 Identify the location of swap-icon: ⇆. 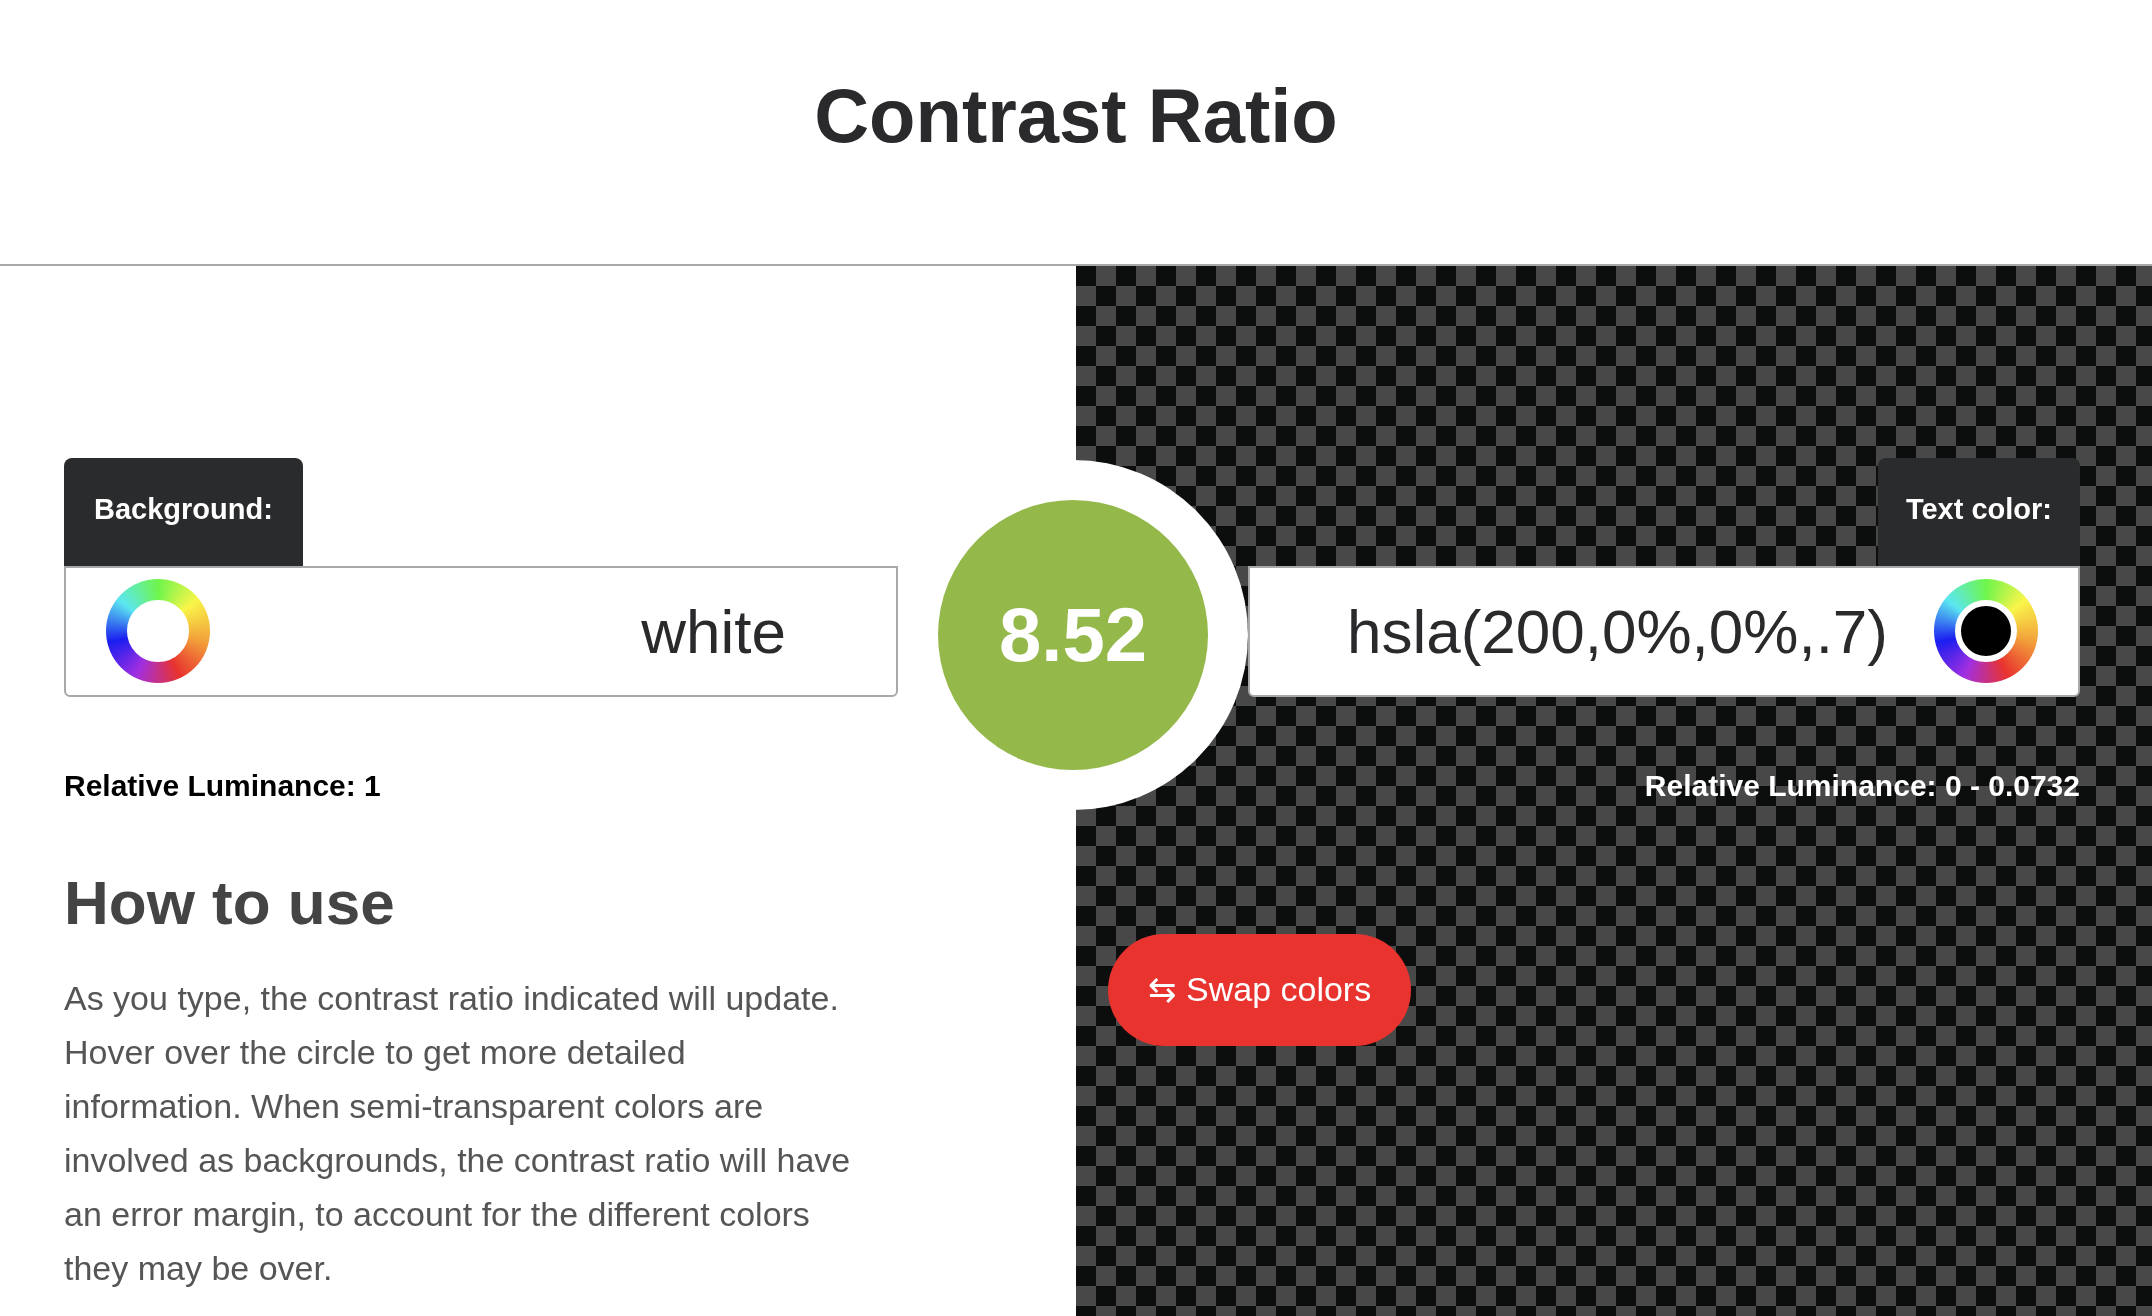
(1162, 989).